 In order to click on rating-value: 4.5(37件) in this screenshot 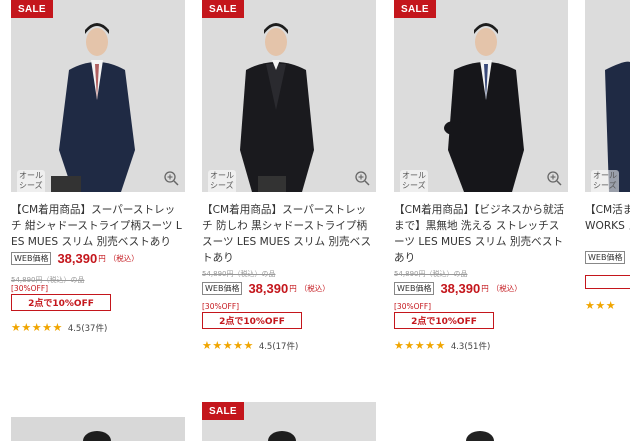, I will do `click(87, 328)`.